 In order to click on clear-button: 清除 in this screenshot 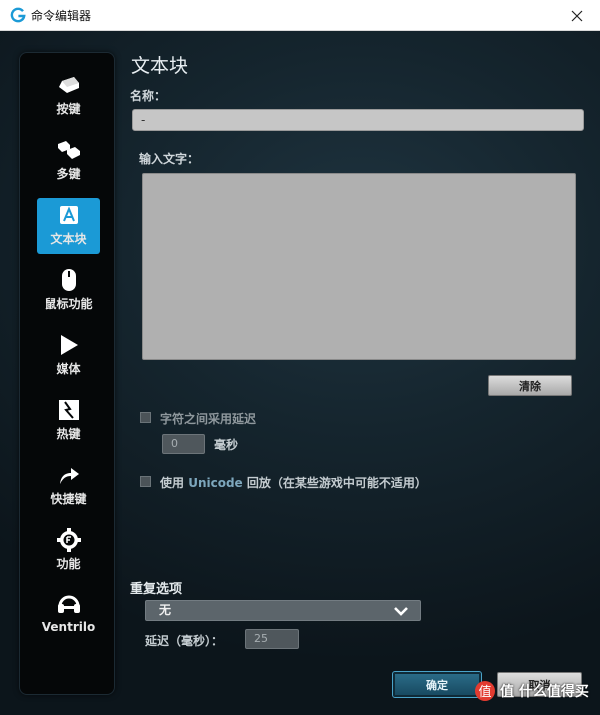, I will do `click(530, 385)`.